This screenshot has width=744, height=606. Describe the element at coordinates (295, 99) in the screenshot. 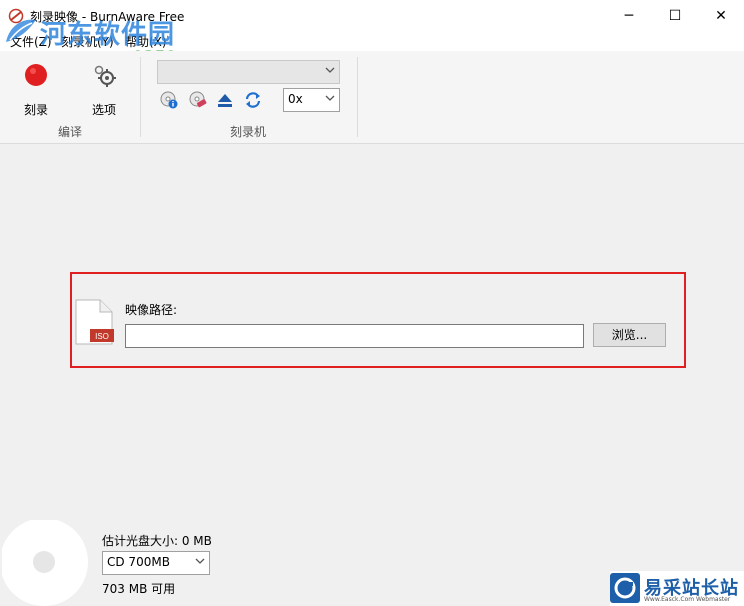

I see `speed-select-value: 0x` at that location.